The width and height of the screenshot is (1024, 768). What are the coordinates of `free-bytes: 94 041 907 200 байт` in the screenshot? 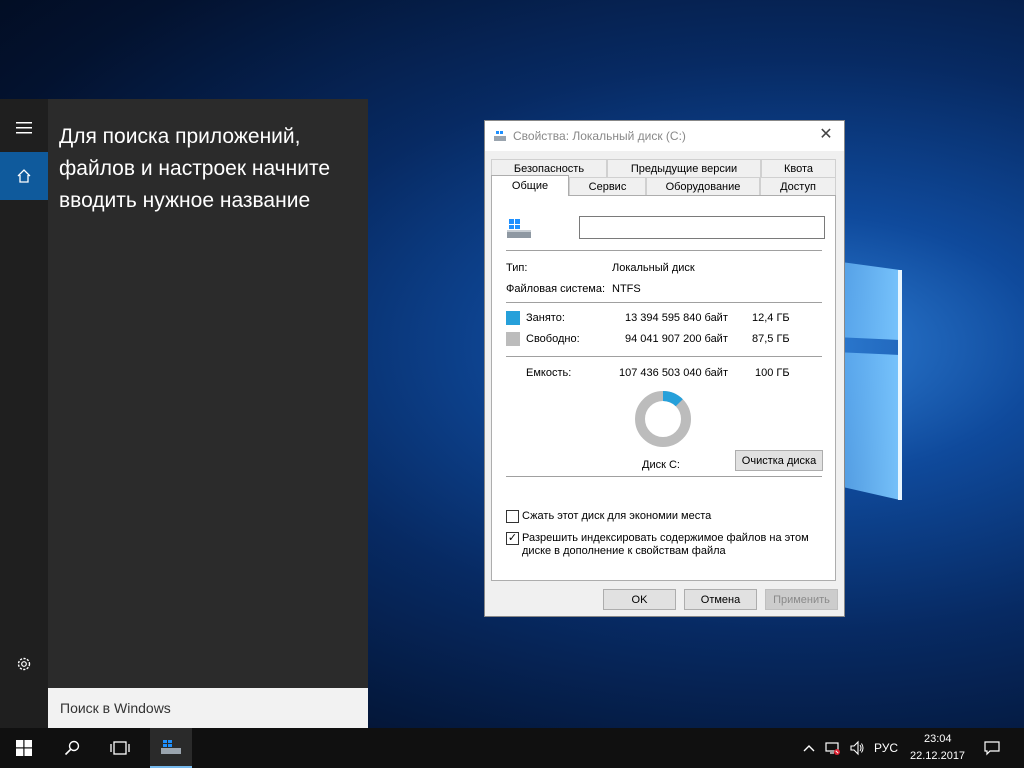 It's located at (676, 339).